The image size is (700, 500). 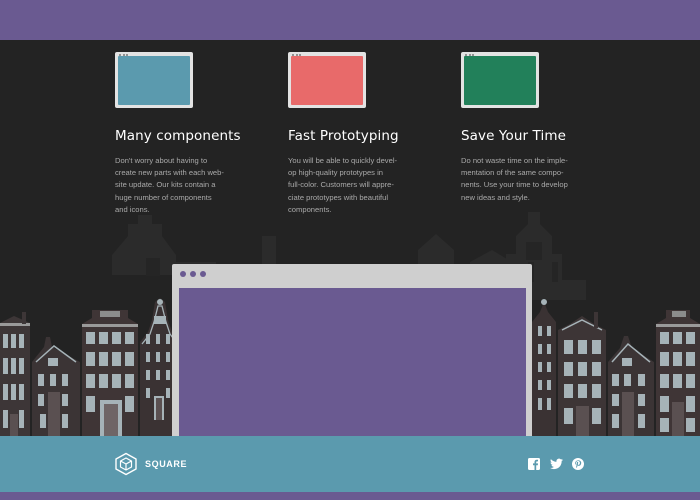 What do you see at coordinates (352, 362) in the screenshot?
I see `window-screen` at bounding box center [352, 362].